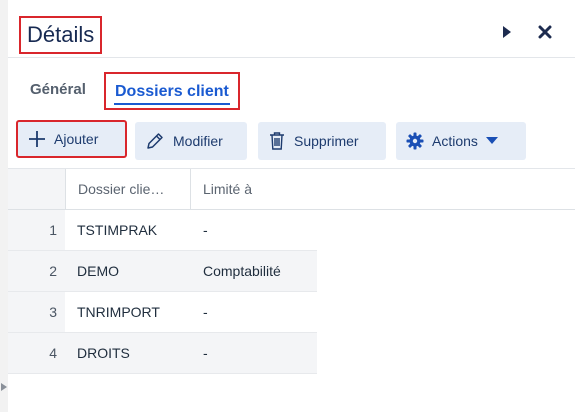 This screenshot has width=575, height=412. What do you see at coordinates (277, 141) in the screenshot?
I see `trash-icon` at bounding box center [277, 141].